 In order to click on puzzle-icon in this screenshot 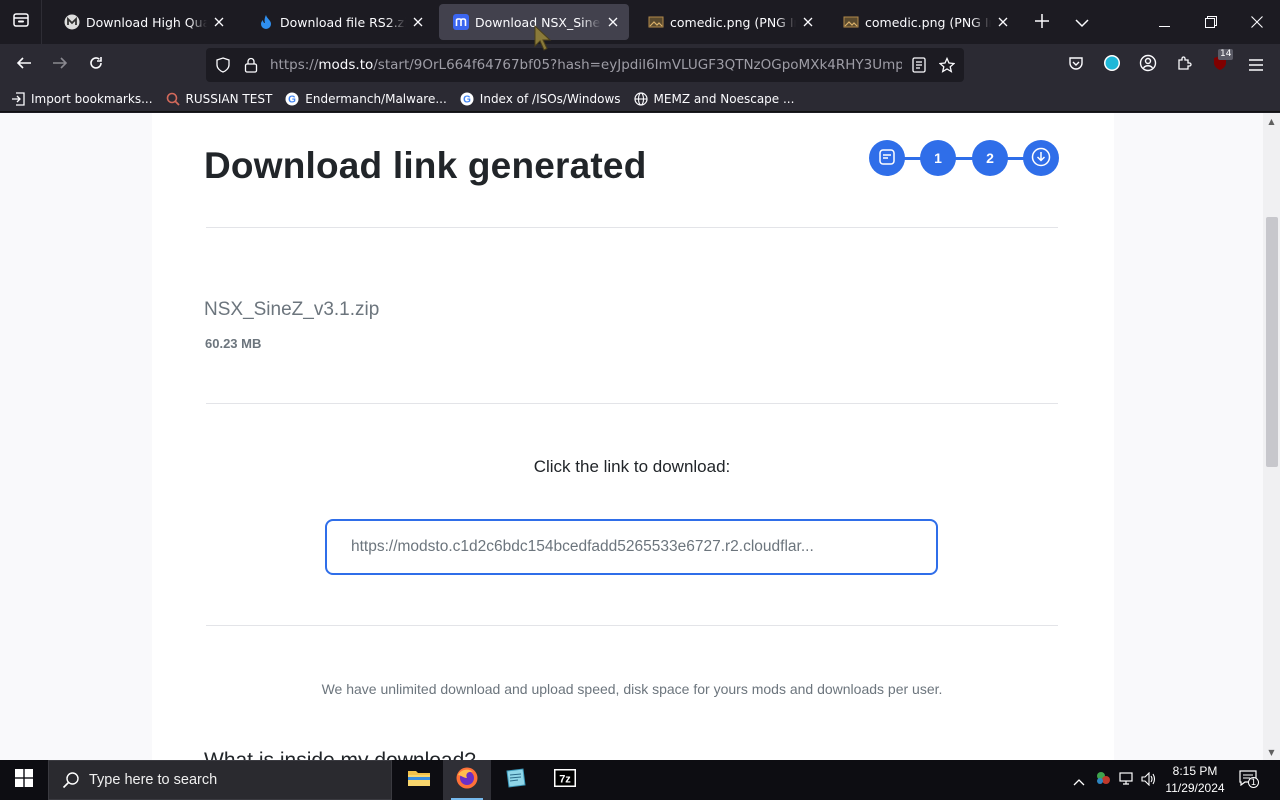, I will do `click(1184, 65)`.